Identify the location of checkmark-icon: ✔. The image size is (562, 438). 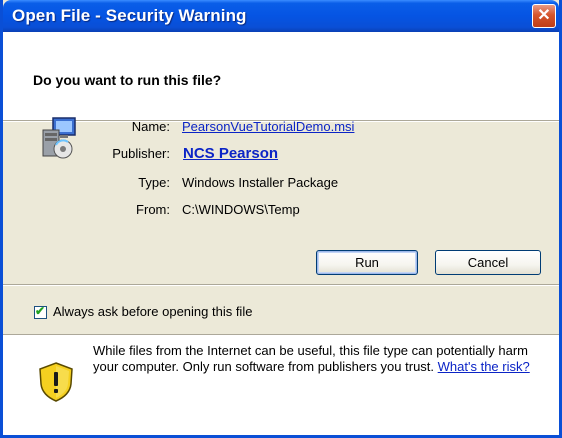
(40, 311).